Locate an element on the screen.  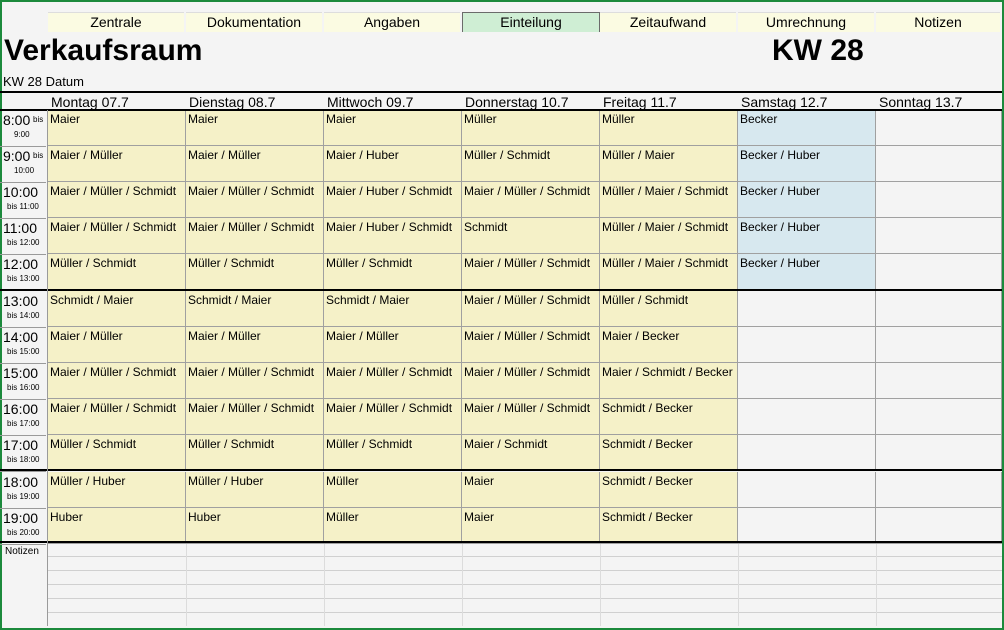
day-header: Mittwoch 09.7 is located at coordinates (370, 102).